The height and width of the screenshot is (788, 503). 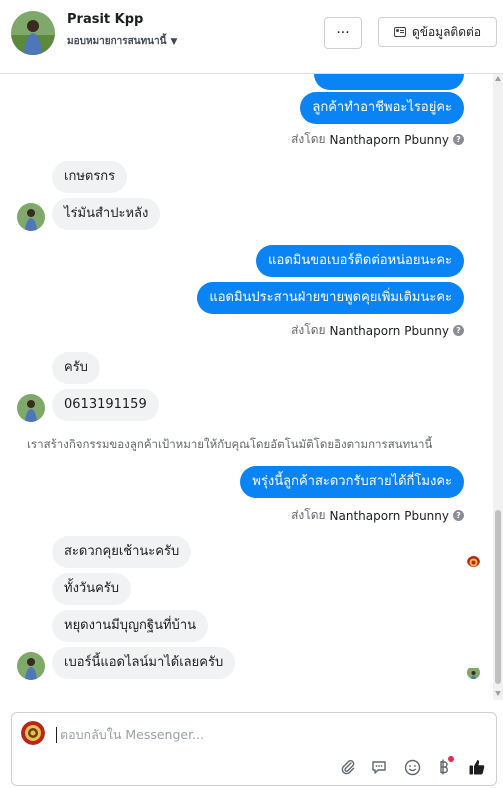 I want to click on message-bubble-outgoing: แอดมินขอเบอร์ติดต่อหน่อยนะคะ, so click(x=360, y=261).